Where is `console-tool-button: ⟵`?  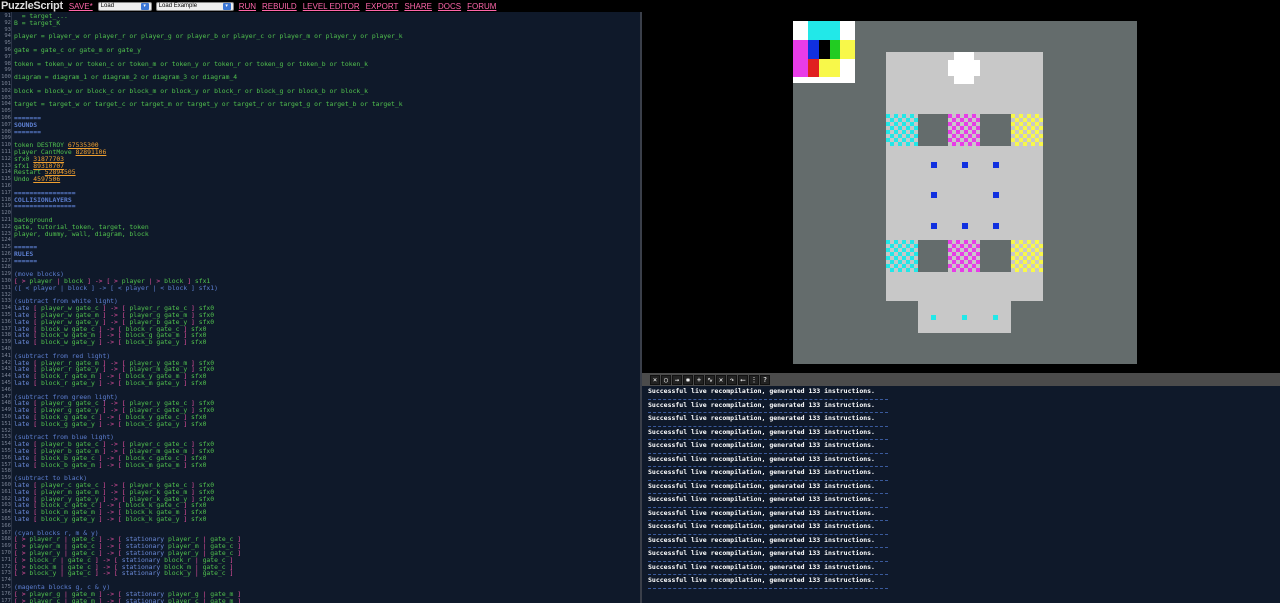
console-tool-button: ⟵ is located at coordinates (743, 379).